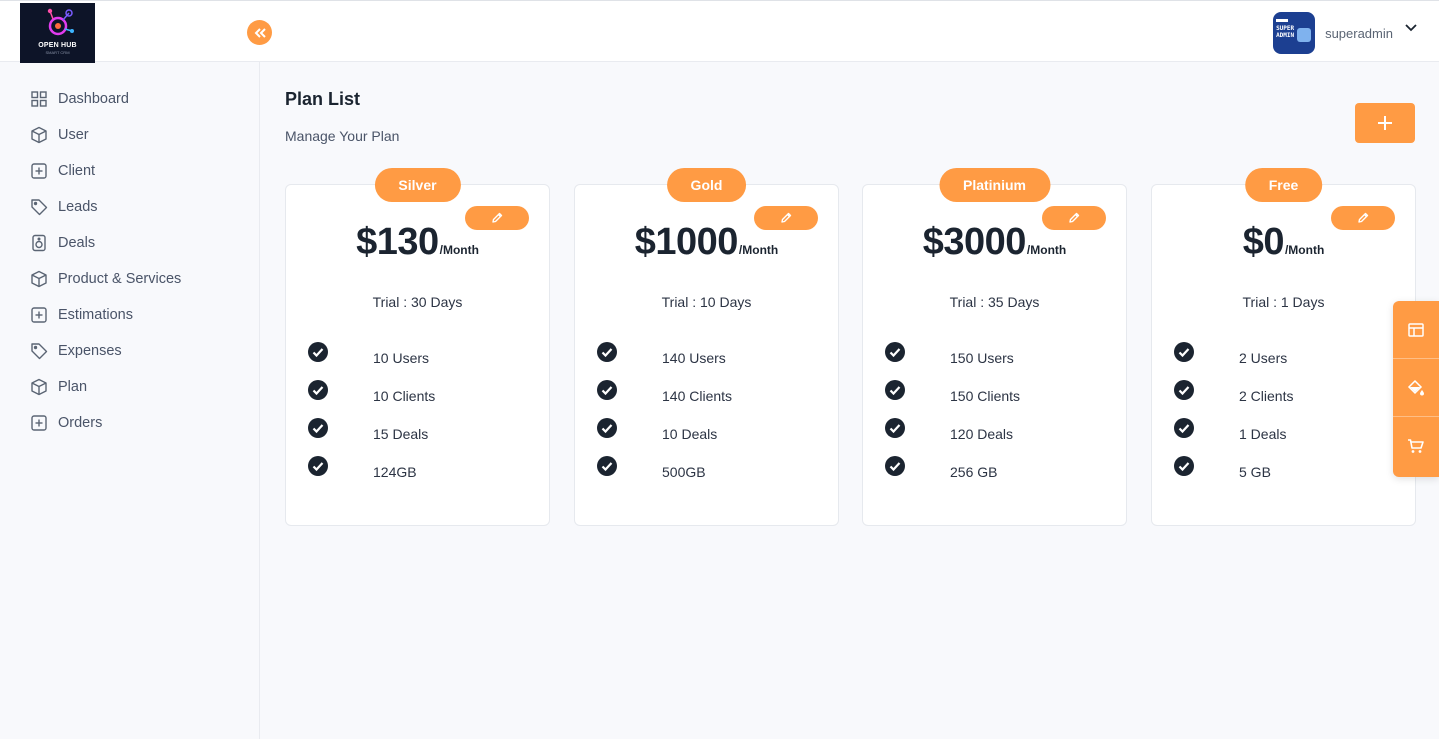 The image size is (1439, 739). Describe the element at coordinates (1233, 358) in the screenshot. I see `feature-item: 2 Users` at that location.